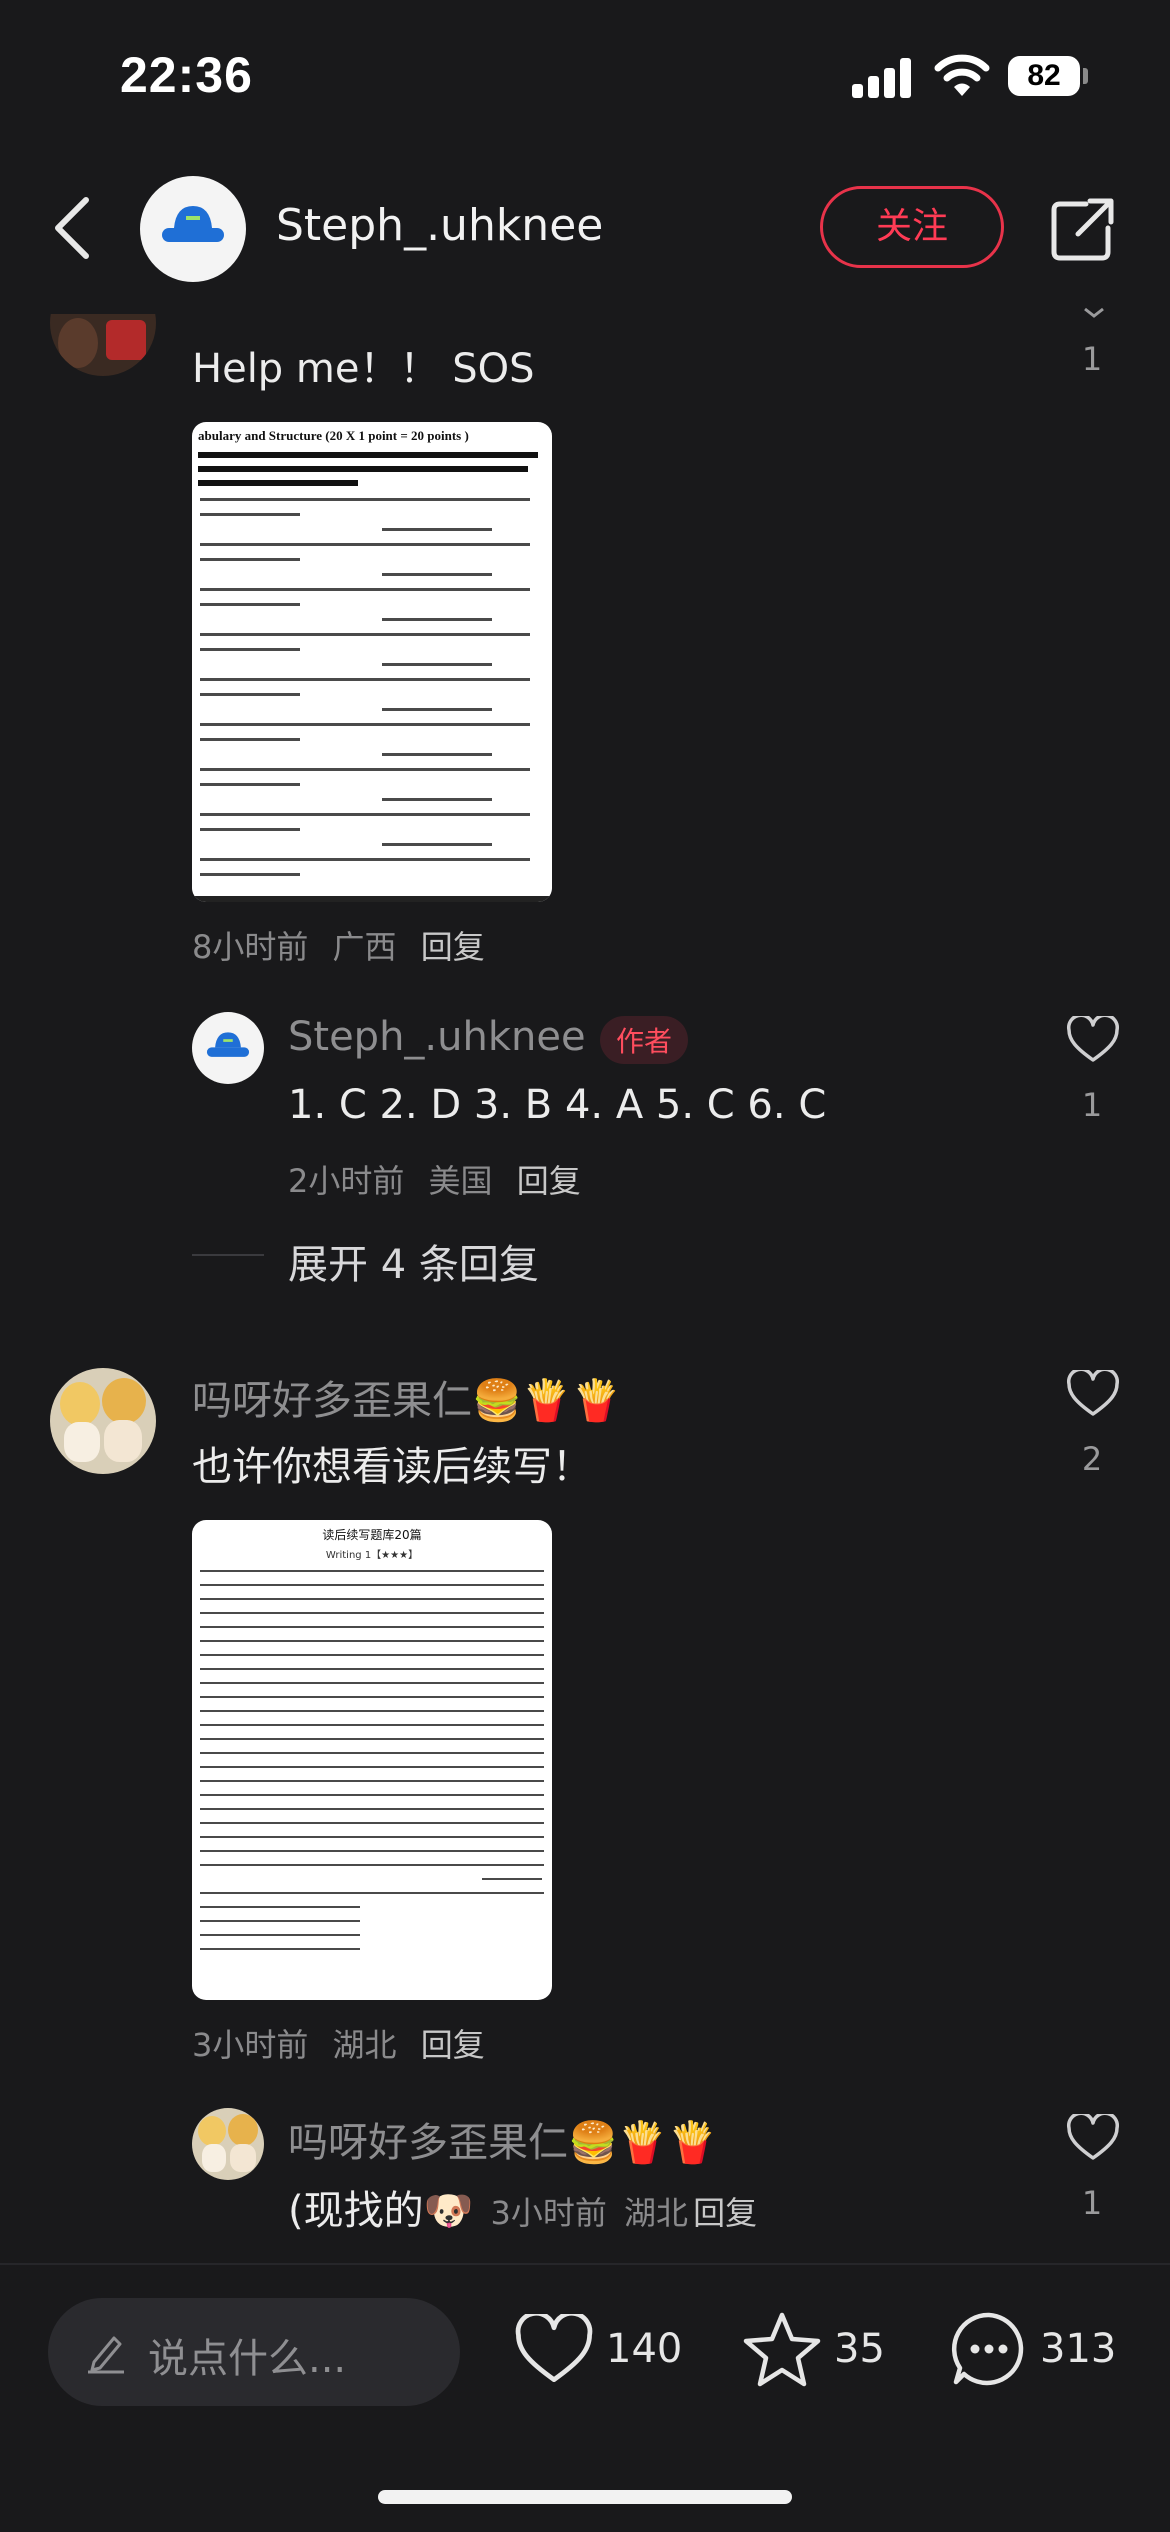  What do you see at coordinates (502, 2139) in the screenshot?
I see `reply-nickname: 吗呀好多歪果仁🍔🍟🍟` at bounding box center [502, 2139].